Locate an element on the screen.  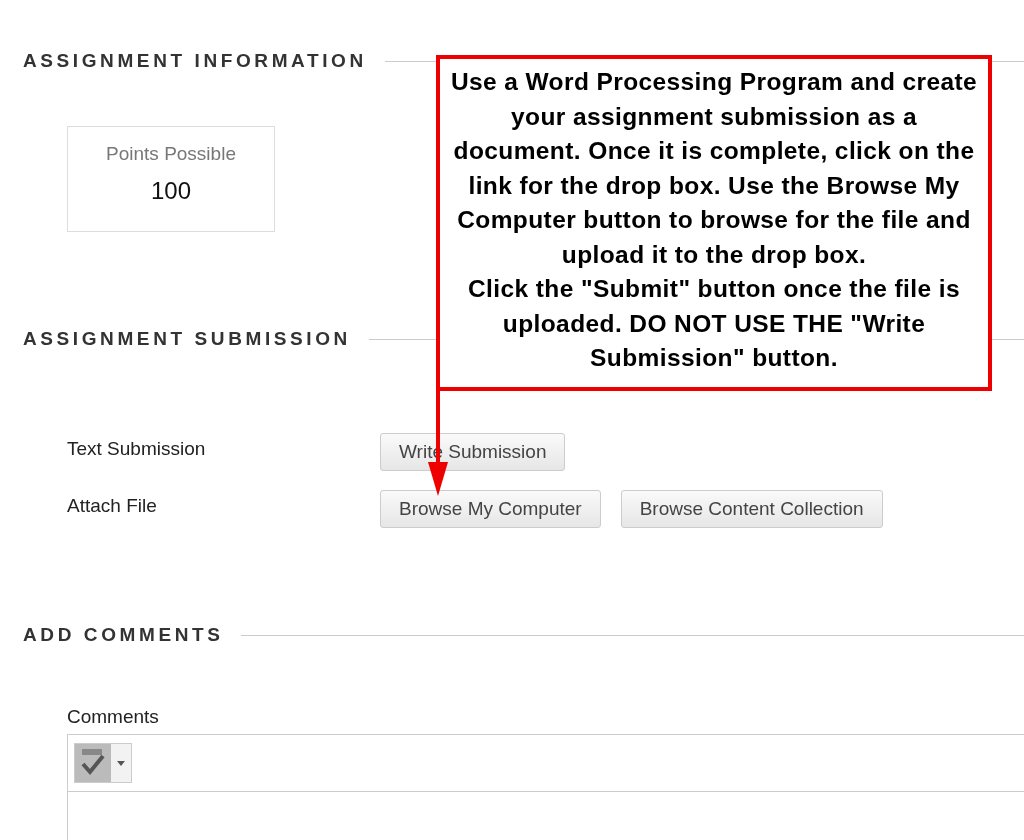
row-label: Text Submission is located at coordinates (136, 449).